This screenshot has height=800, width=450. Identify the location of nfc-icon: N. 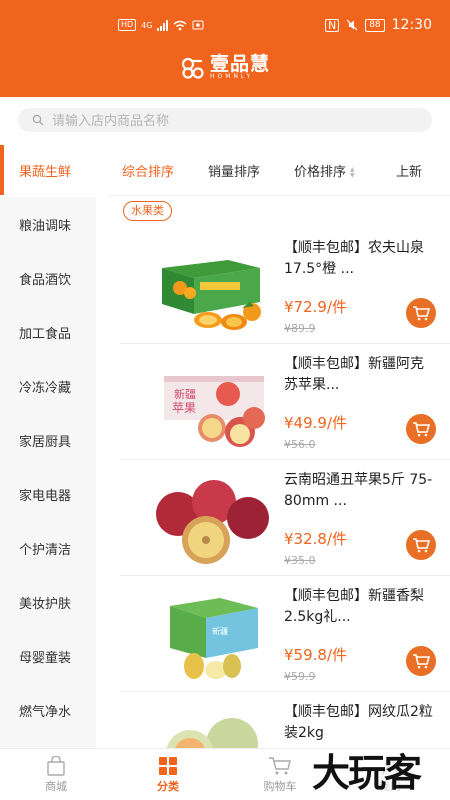
(332, 25).